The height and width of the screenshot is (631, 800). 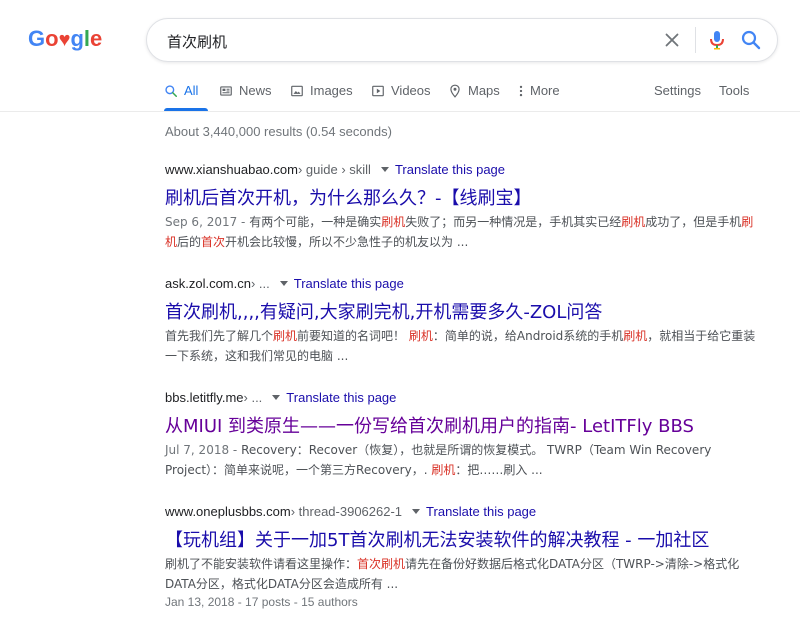 What do you see at coordinates (346, 511) in the screenshot?
I see `result-breadcrumb: › thread-3906262-1` at bounding box center [346, 511].